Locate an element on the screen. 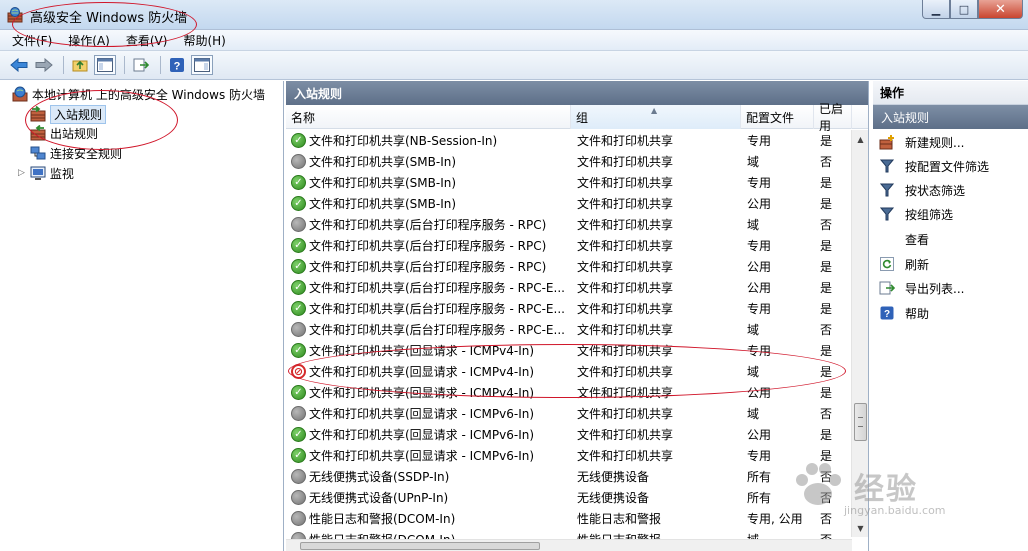 The image size is (1028, 551). maximize-button: □ is located at coordinates (964, 9).